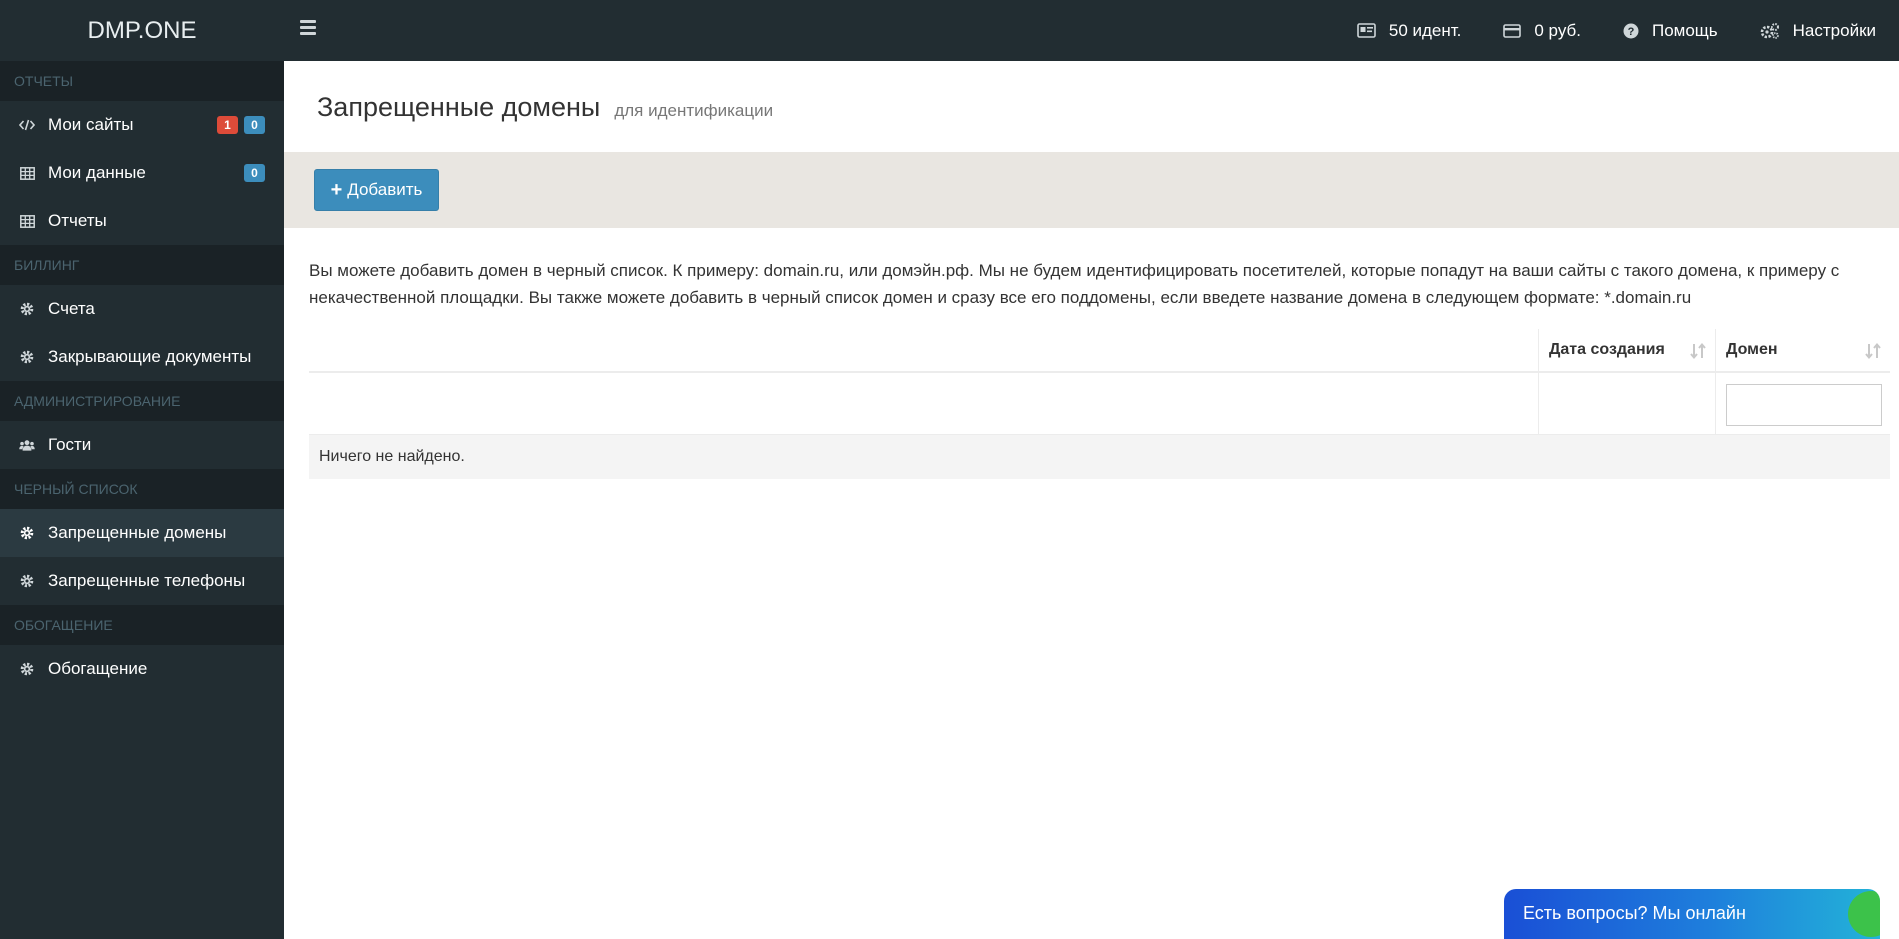 This screenshot has width=1899, height=939. What do you see at coordinates (142, 265) in the screenshot?
I see `section-header-billing: БИЛЛИНГ` at bounding box center [142, 265].